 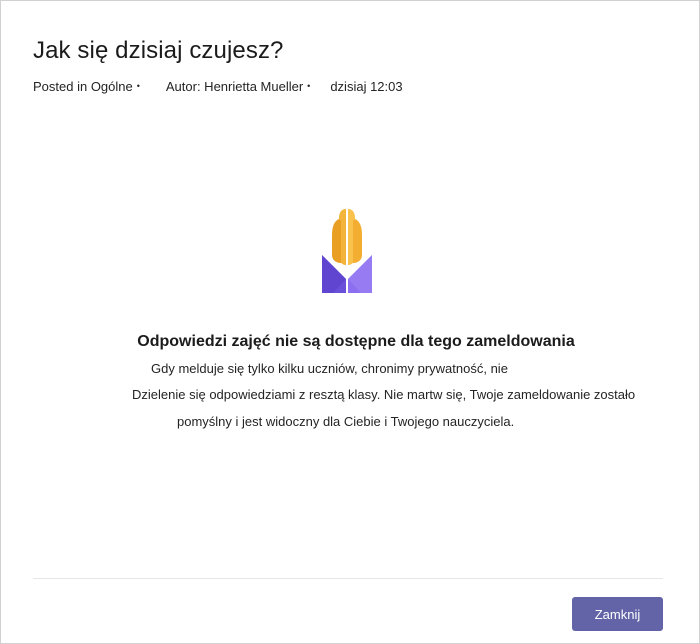 What do you see at coordinates (347, 251) in the screenshot?
I see `praying-hands-icon` at bounding box center [347, 251].